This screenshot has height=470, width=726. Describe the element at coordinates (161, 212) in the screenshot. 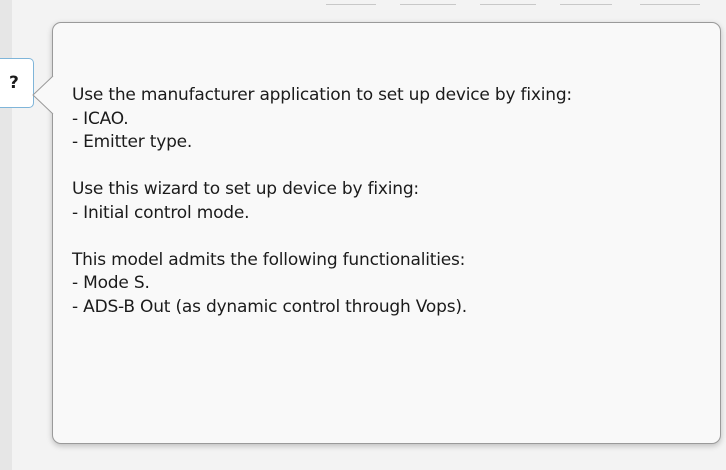

I see `tooltip-list-item: - Initial control mode.` at that location.